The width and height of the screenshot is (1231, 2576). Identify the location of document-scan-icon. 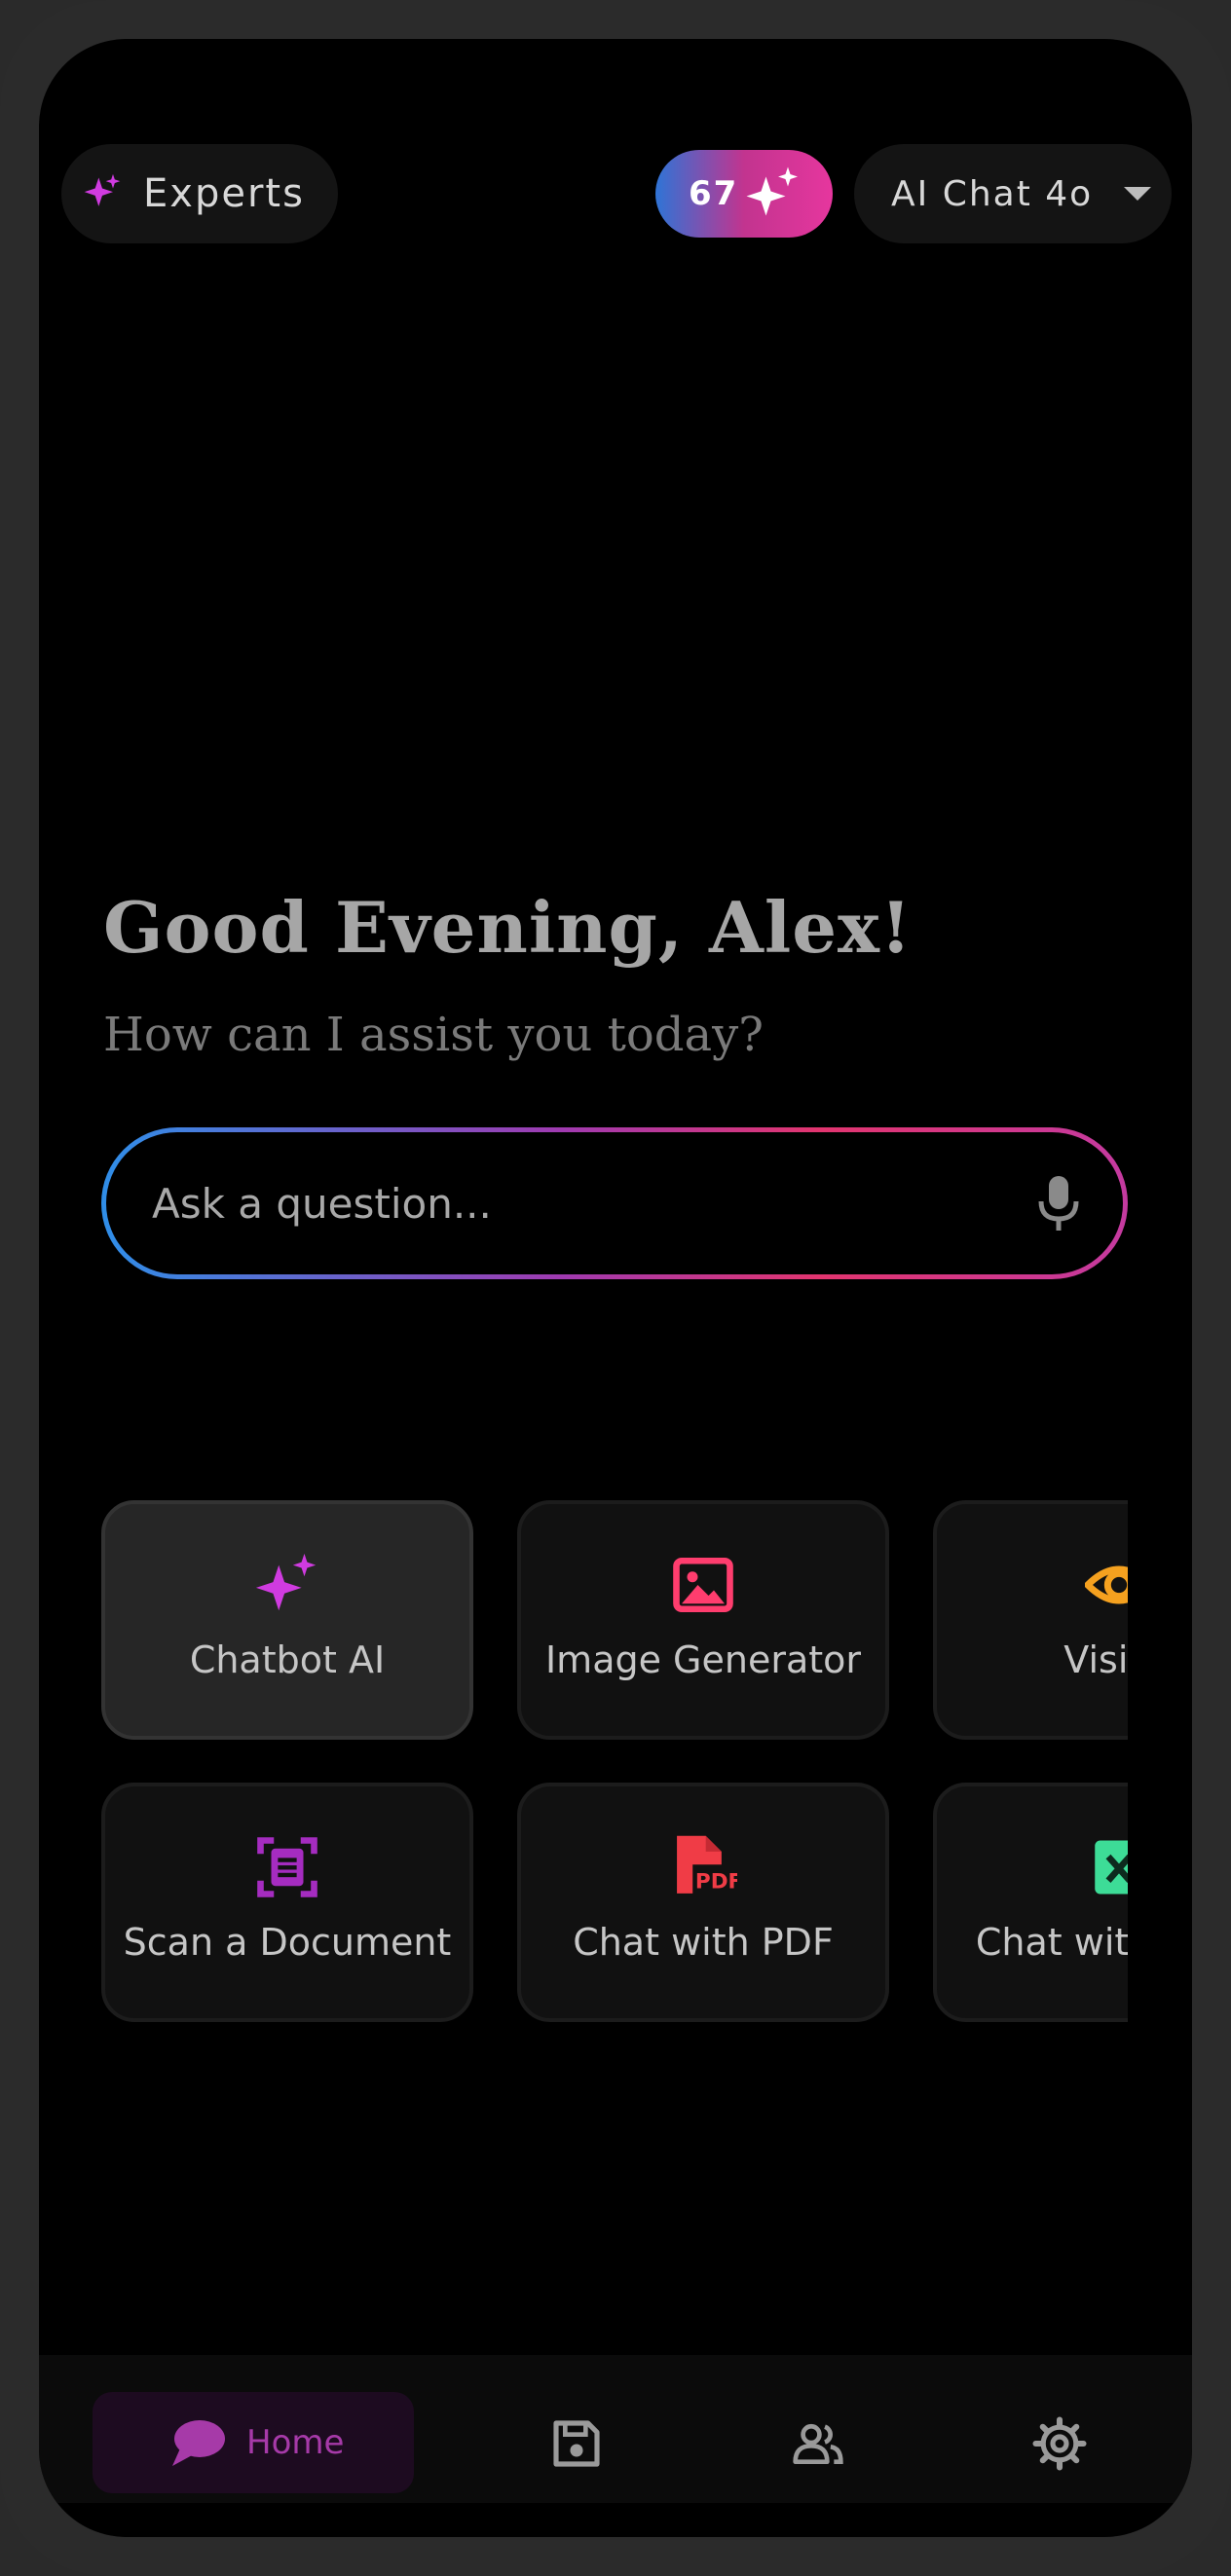
(287, 1867).